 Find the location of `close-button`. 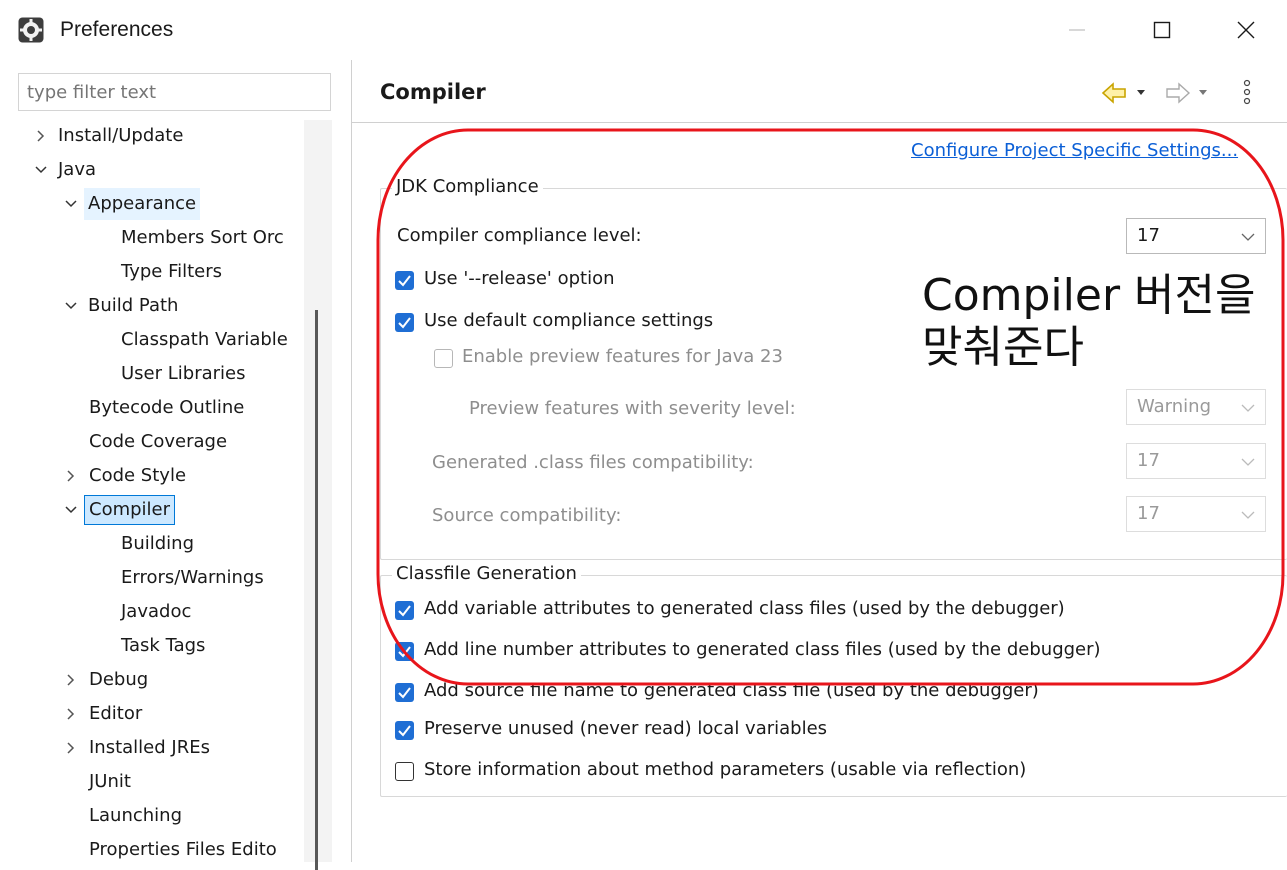

close-button is located at coordinates (1246, 30).